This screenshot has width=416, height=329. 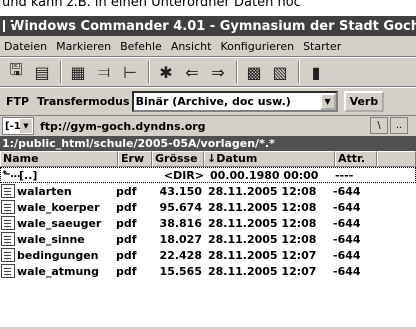 I want to click on file-size: 22.428, so click(x=180, y=255).